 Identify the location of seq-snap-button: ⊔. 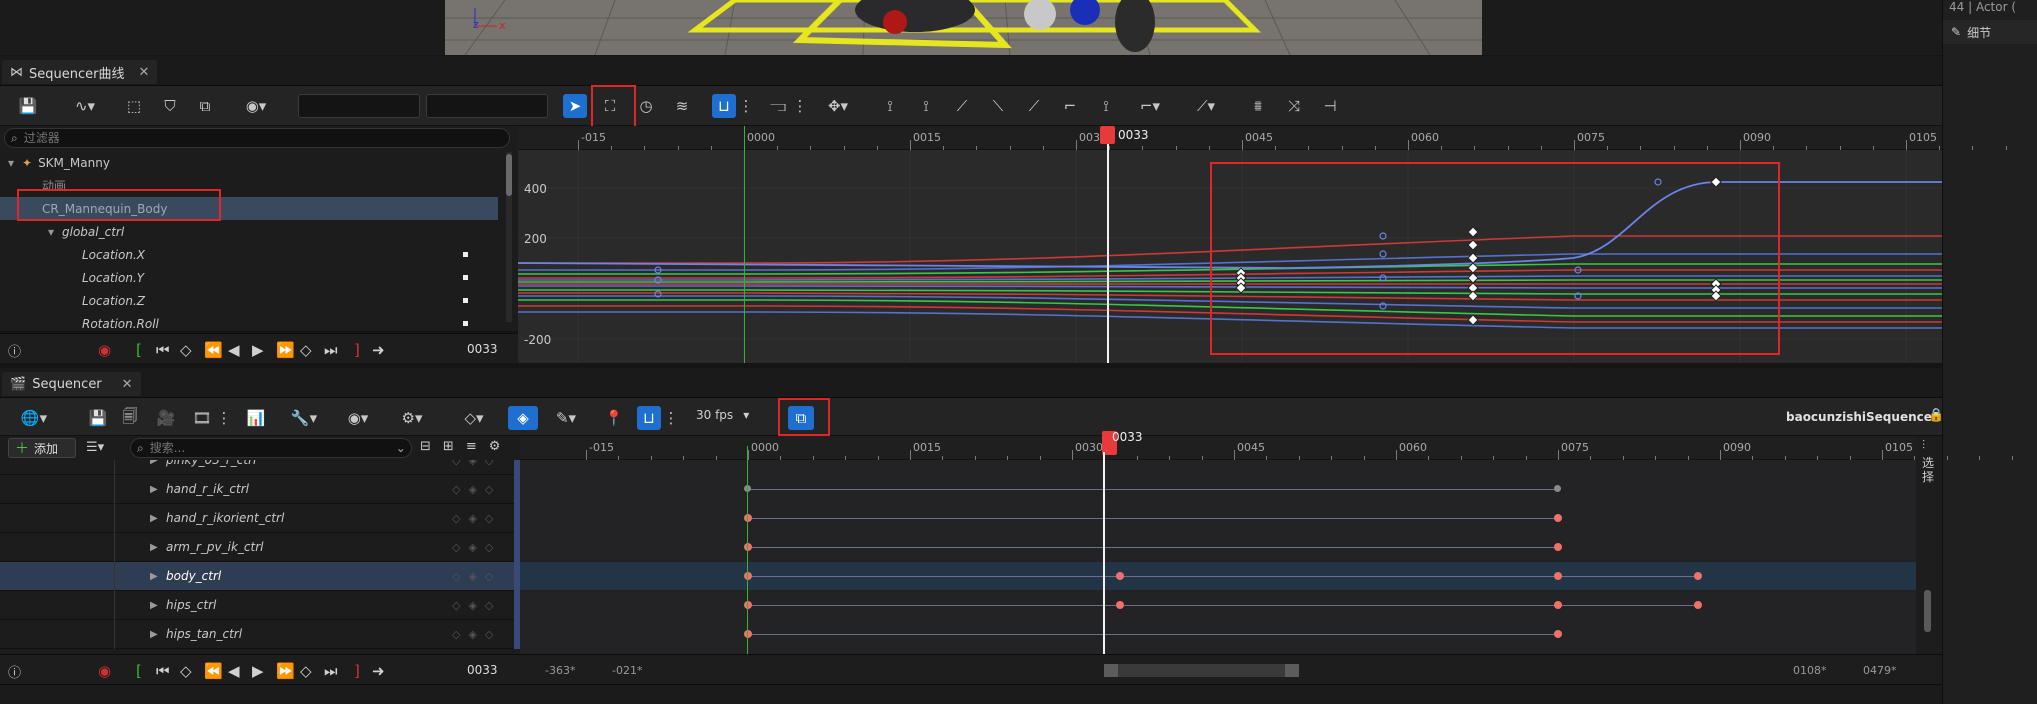
(649, 418).